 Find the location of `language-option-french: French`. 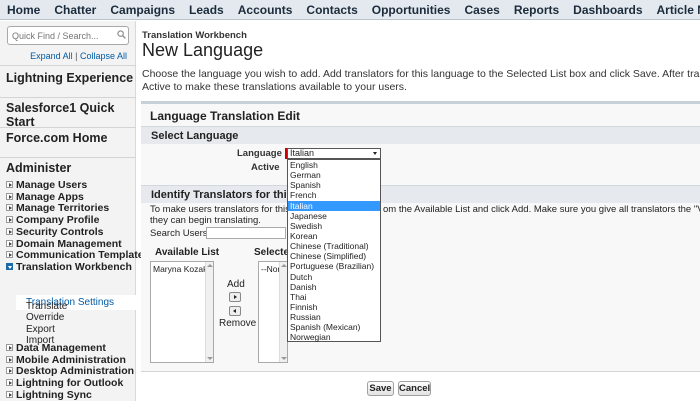

language-option-french: French is located at coordinates (334, 195).